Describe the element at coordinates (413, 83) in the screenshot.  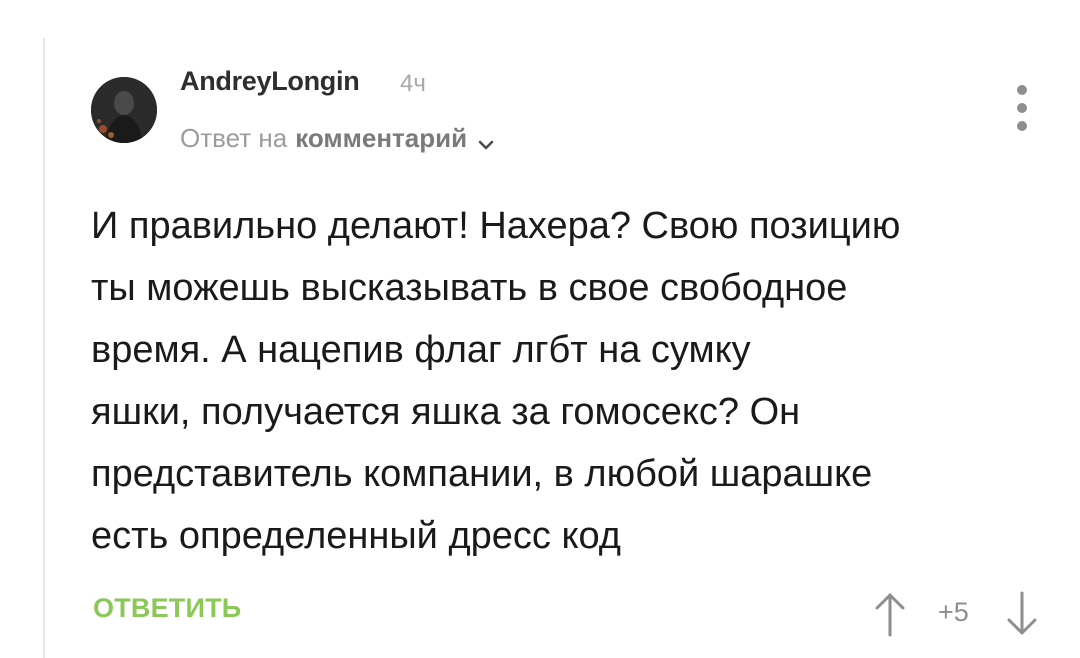
I see `comment-time: 4ч` at that location.